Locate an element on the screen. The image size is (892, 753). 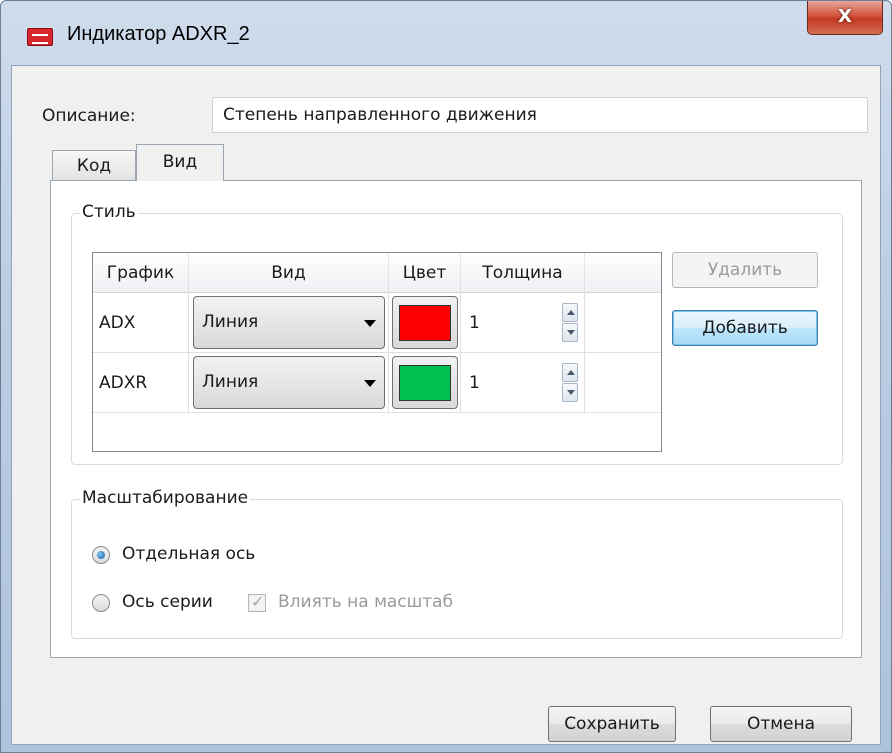
tab-code: Код is located at coordinates (94, 165).